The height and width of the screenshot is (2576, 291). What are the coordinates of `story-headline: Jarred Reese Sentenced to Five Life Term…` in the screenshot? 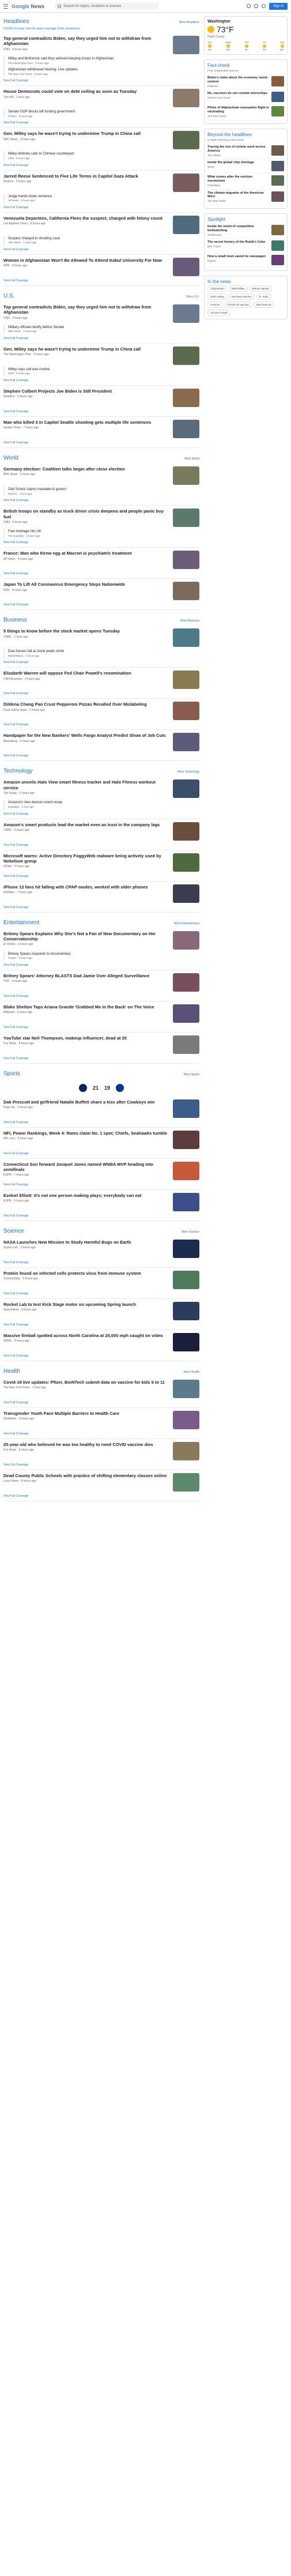 It's located at (86, 176).